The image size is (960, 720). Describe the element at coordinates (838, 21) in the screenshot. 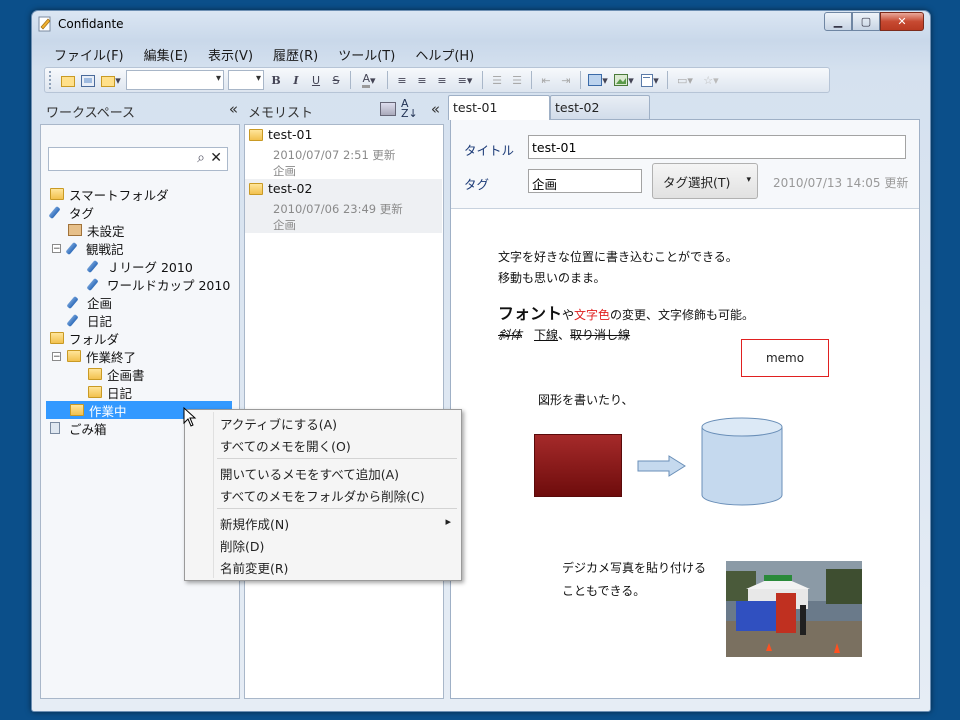

I see `minimize-button: ▁` at that location.